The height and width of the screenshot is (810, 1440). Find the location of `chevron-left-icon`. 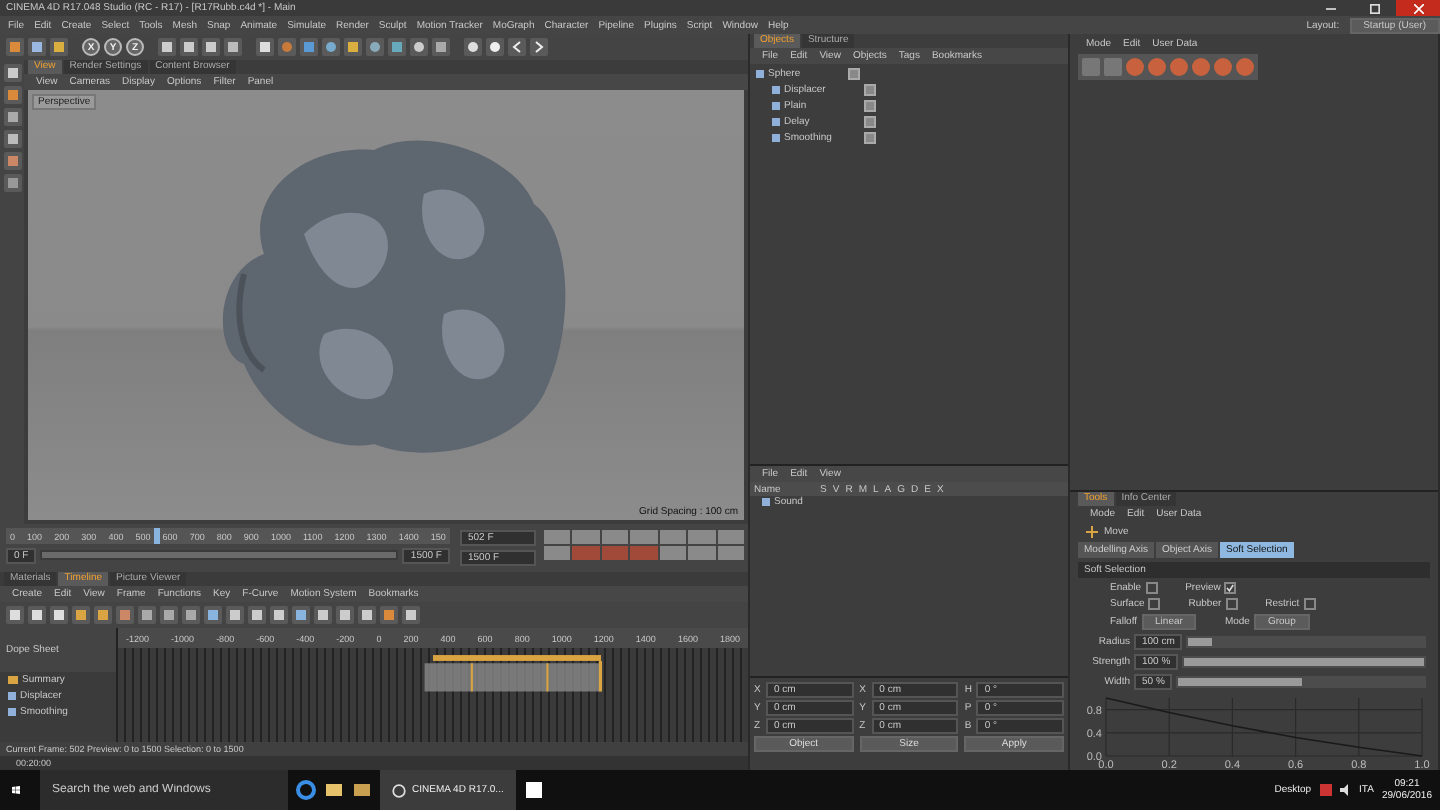

chevron-left-icon is located at coordinates (517, 47).